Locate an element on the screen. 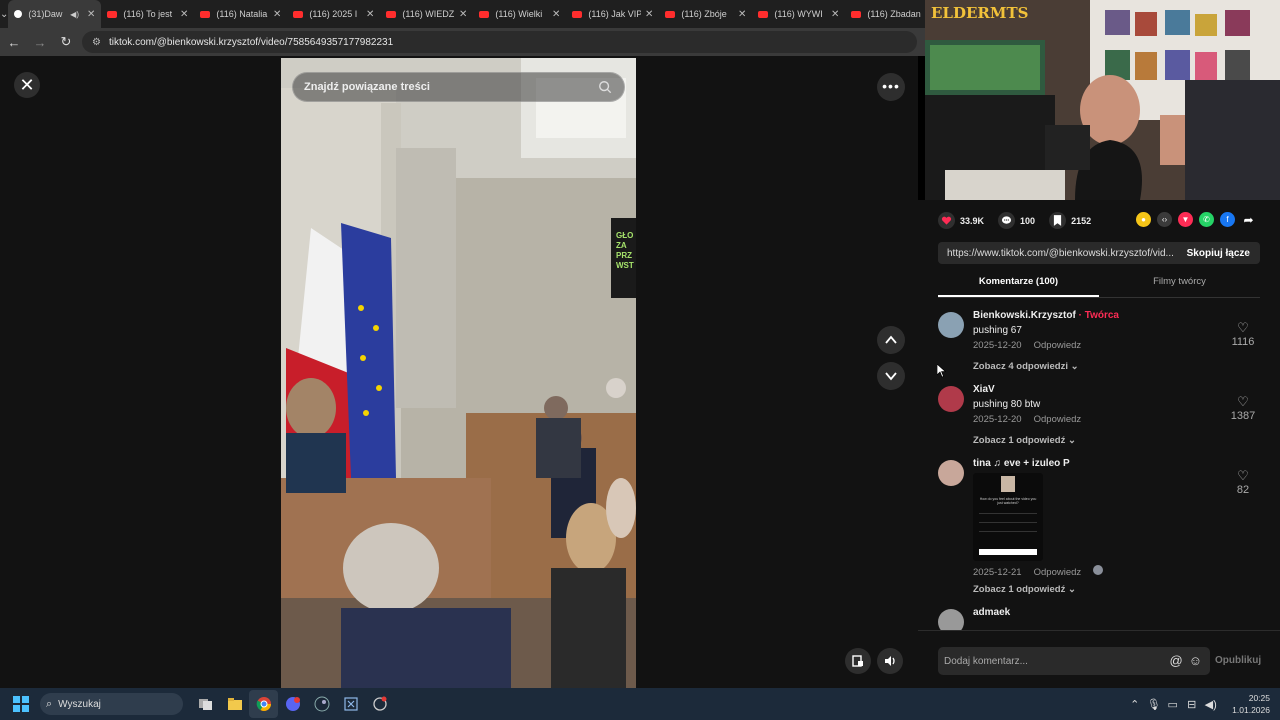 The image size is (1280, 720). comment-like: ♡ 1387 is located at coordinates (1243, 408).